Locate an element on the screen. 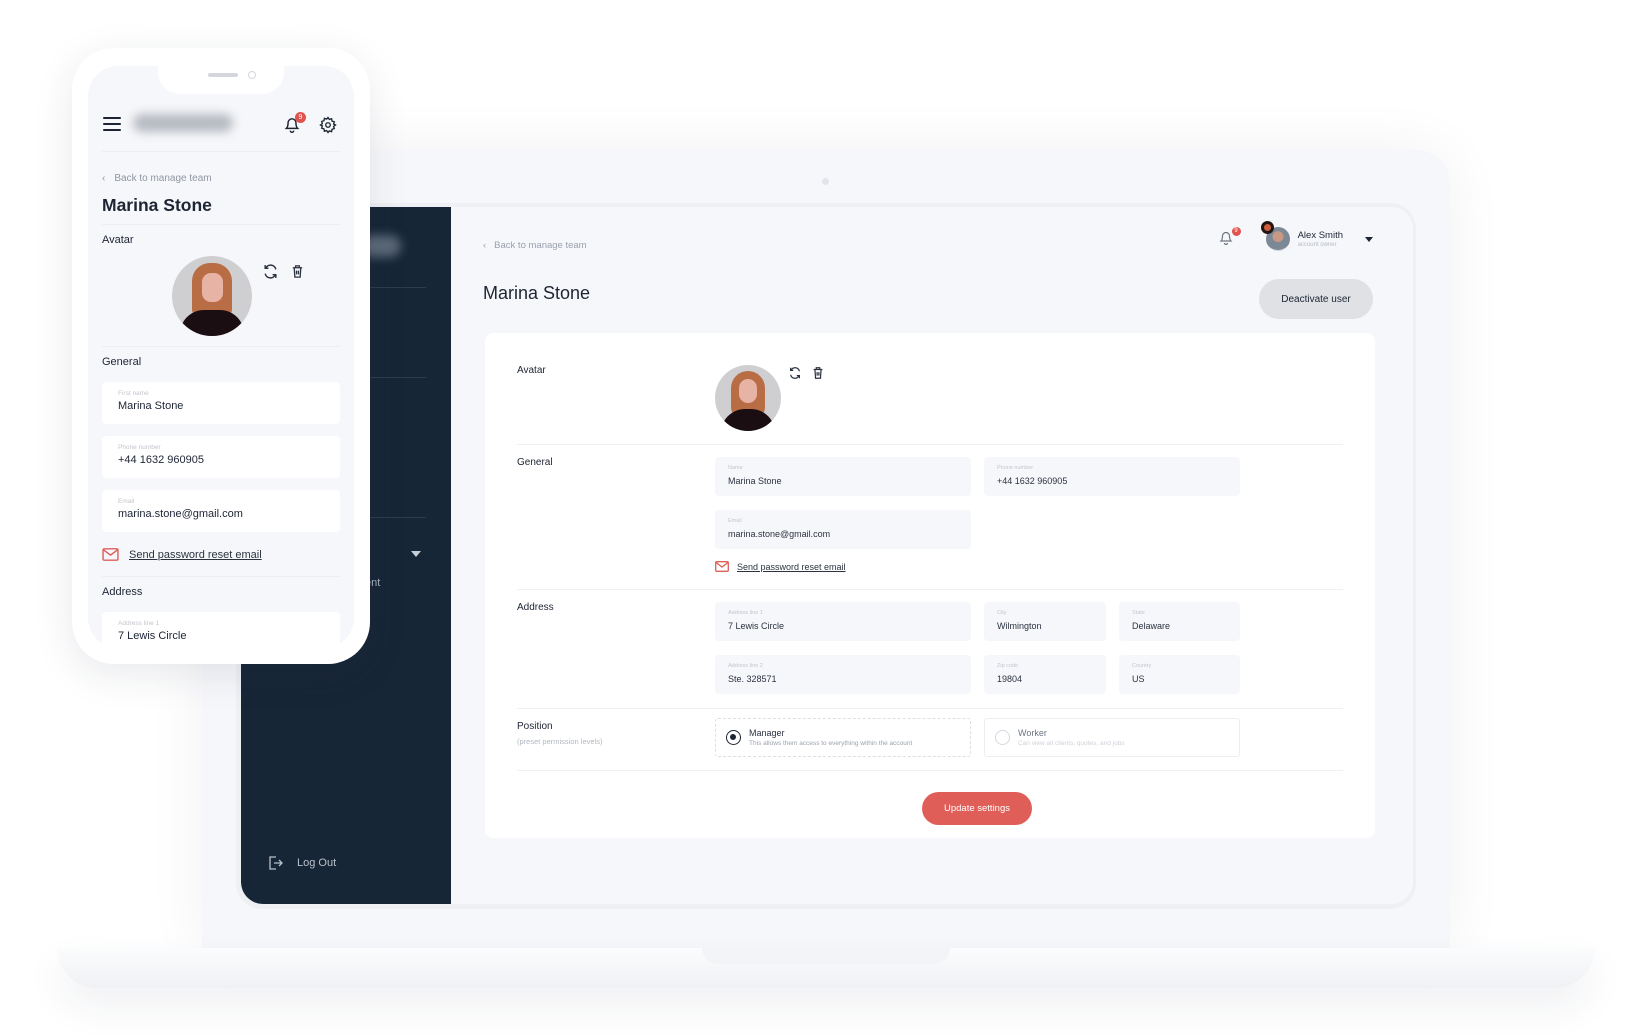  mobile-send-password-reset-link: Send password reset email is located at coordinates (182, 554).